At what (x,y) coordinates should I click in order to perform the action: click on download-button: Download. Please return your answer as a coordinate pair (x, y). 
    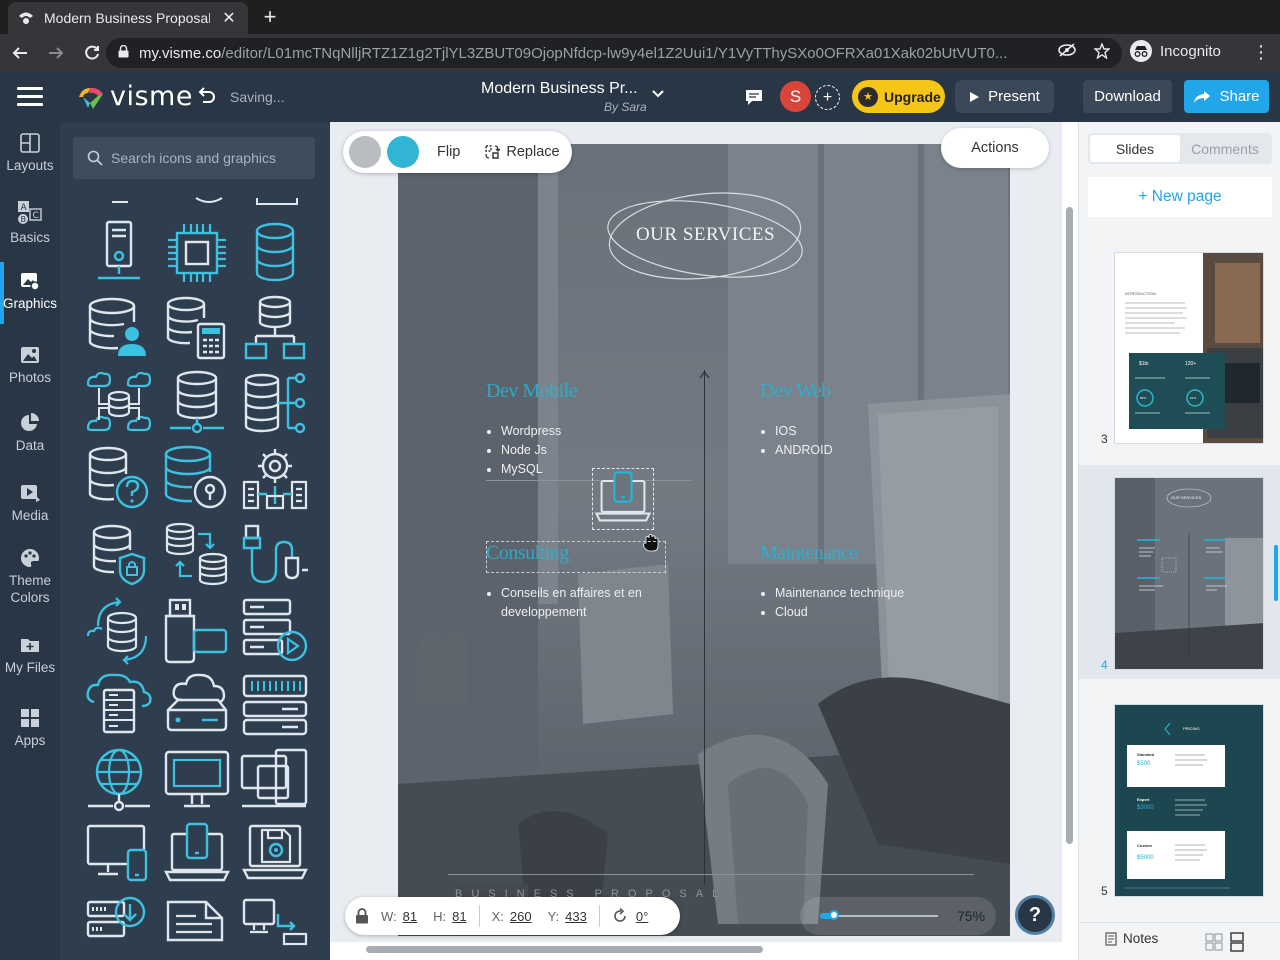
    Looking at the image, I should click on (1127, 96).